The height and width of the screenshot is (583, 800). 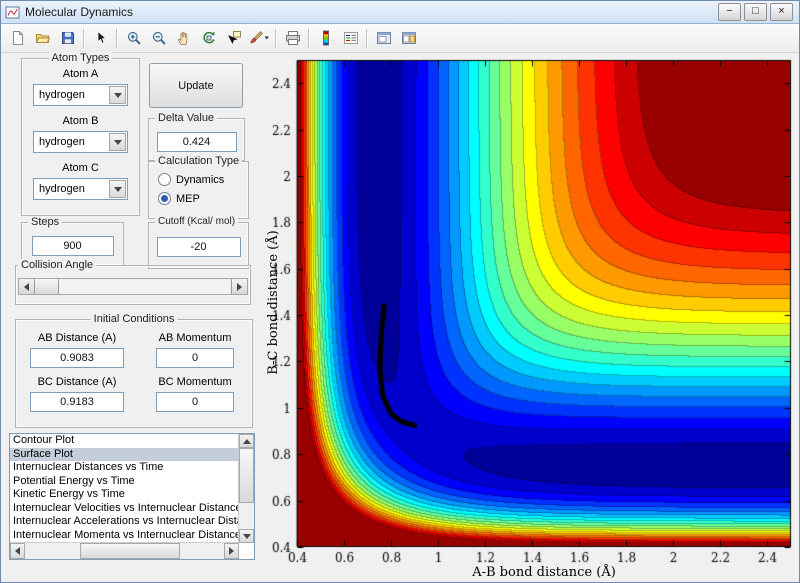 I want to click on maximize-button: □, so click(x=755, y=12).